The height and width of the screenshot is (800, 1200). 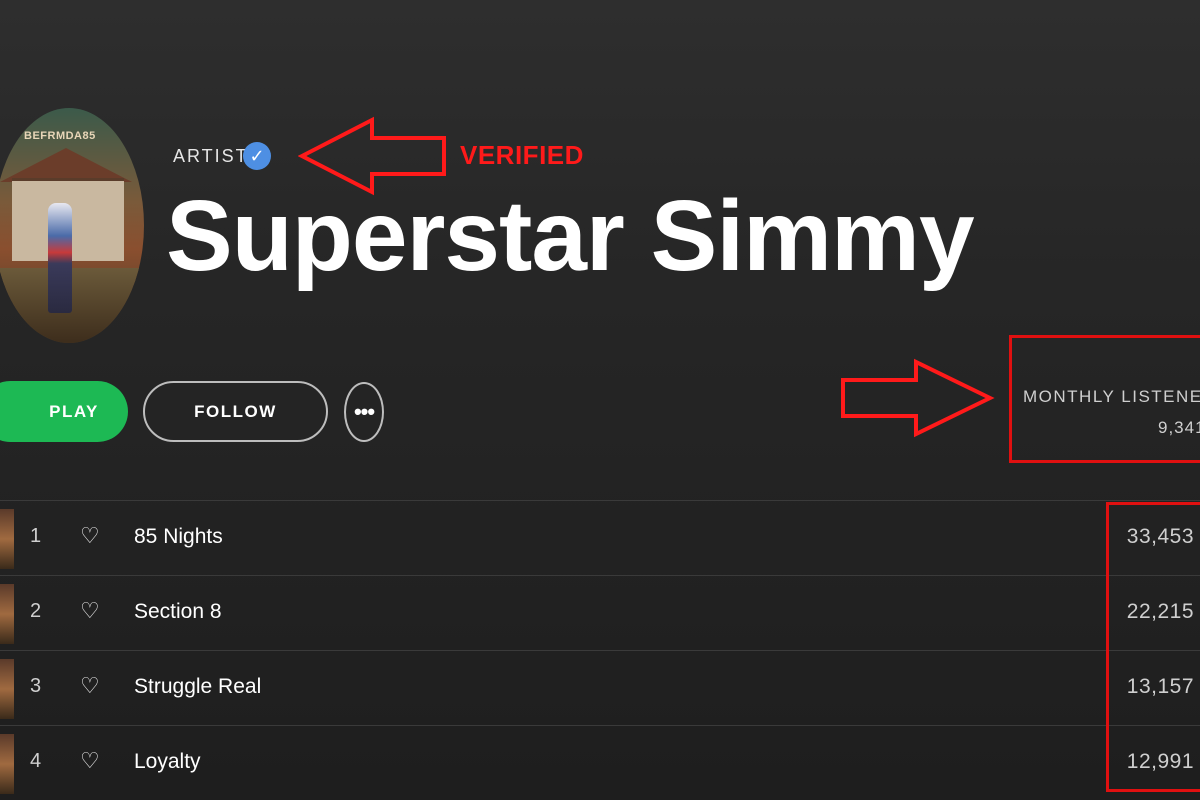 I want to click on artist-name-title: Superstar Simmy, so click(x=570, y=236).